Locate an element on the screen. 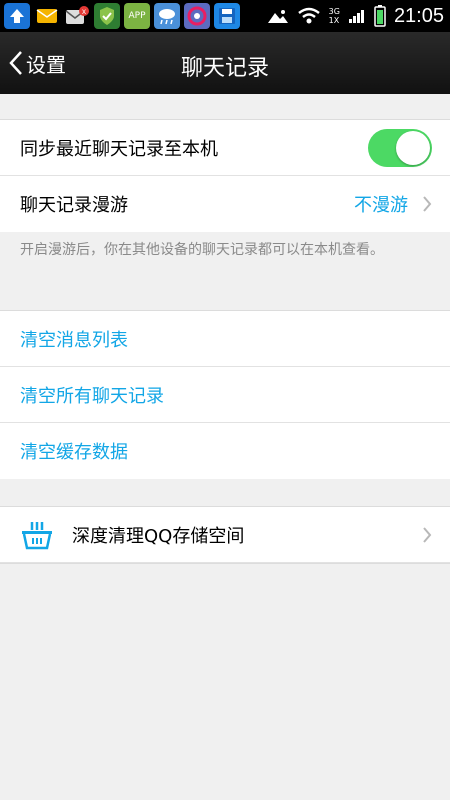  deep-clean-group: 深度清理QQ存储空间 is located at coordinates (225, 535).